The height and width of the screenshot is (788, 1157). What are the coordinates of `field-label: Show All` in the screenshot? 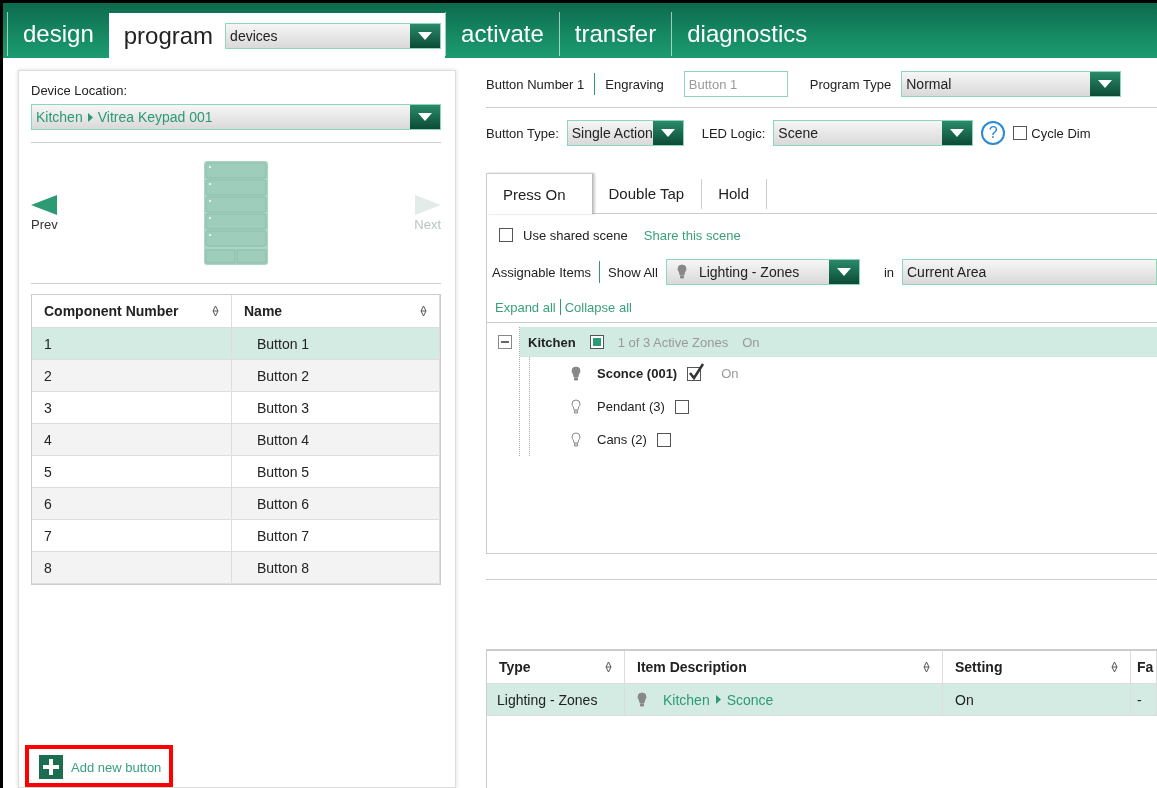 It's located at (633, 272).